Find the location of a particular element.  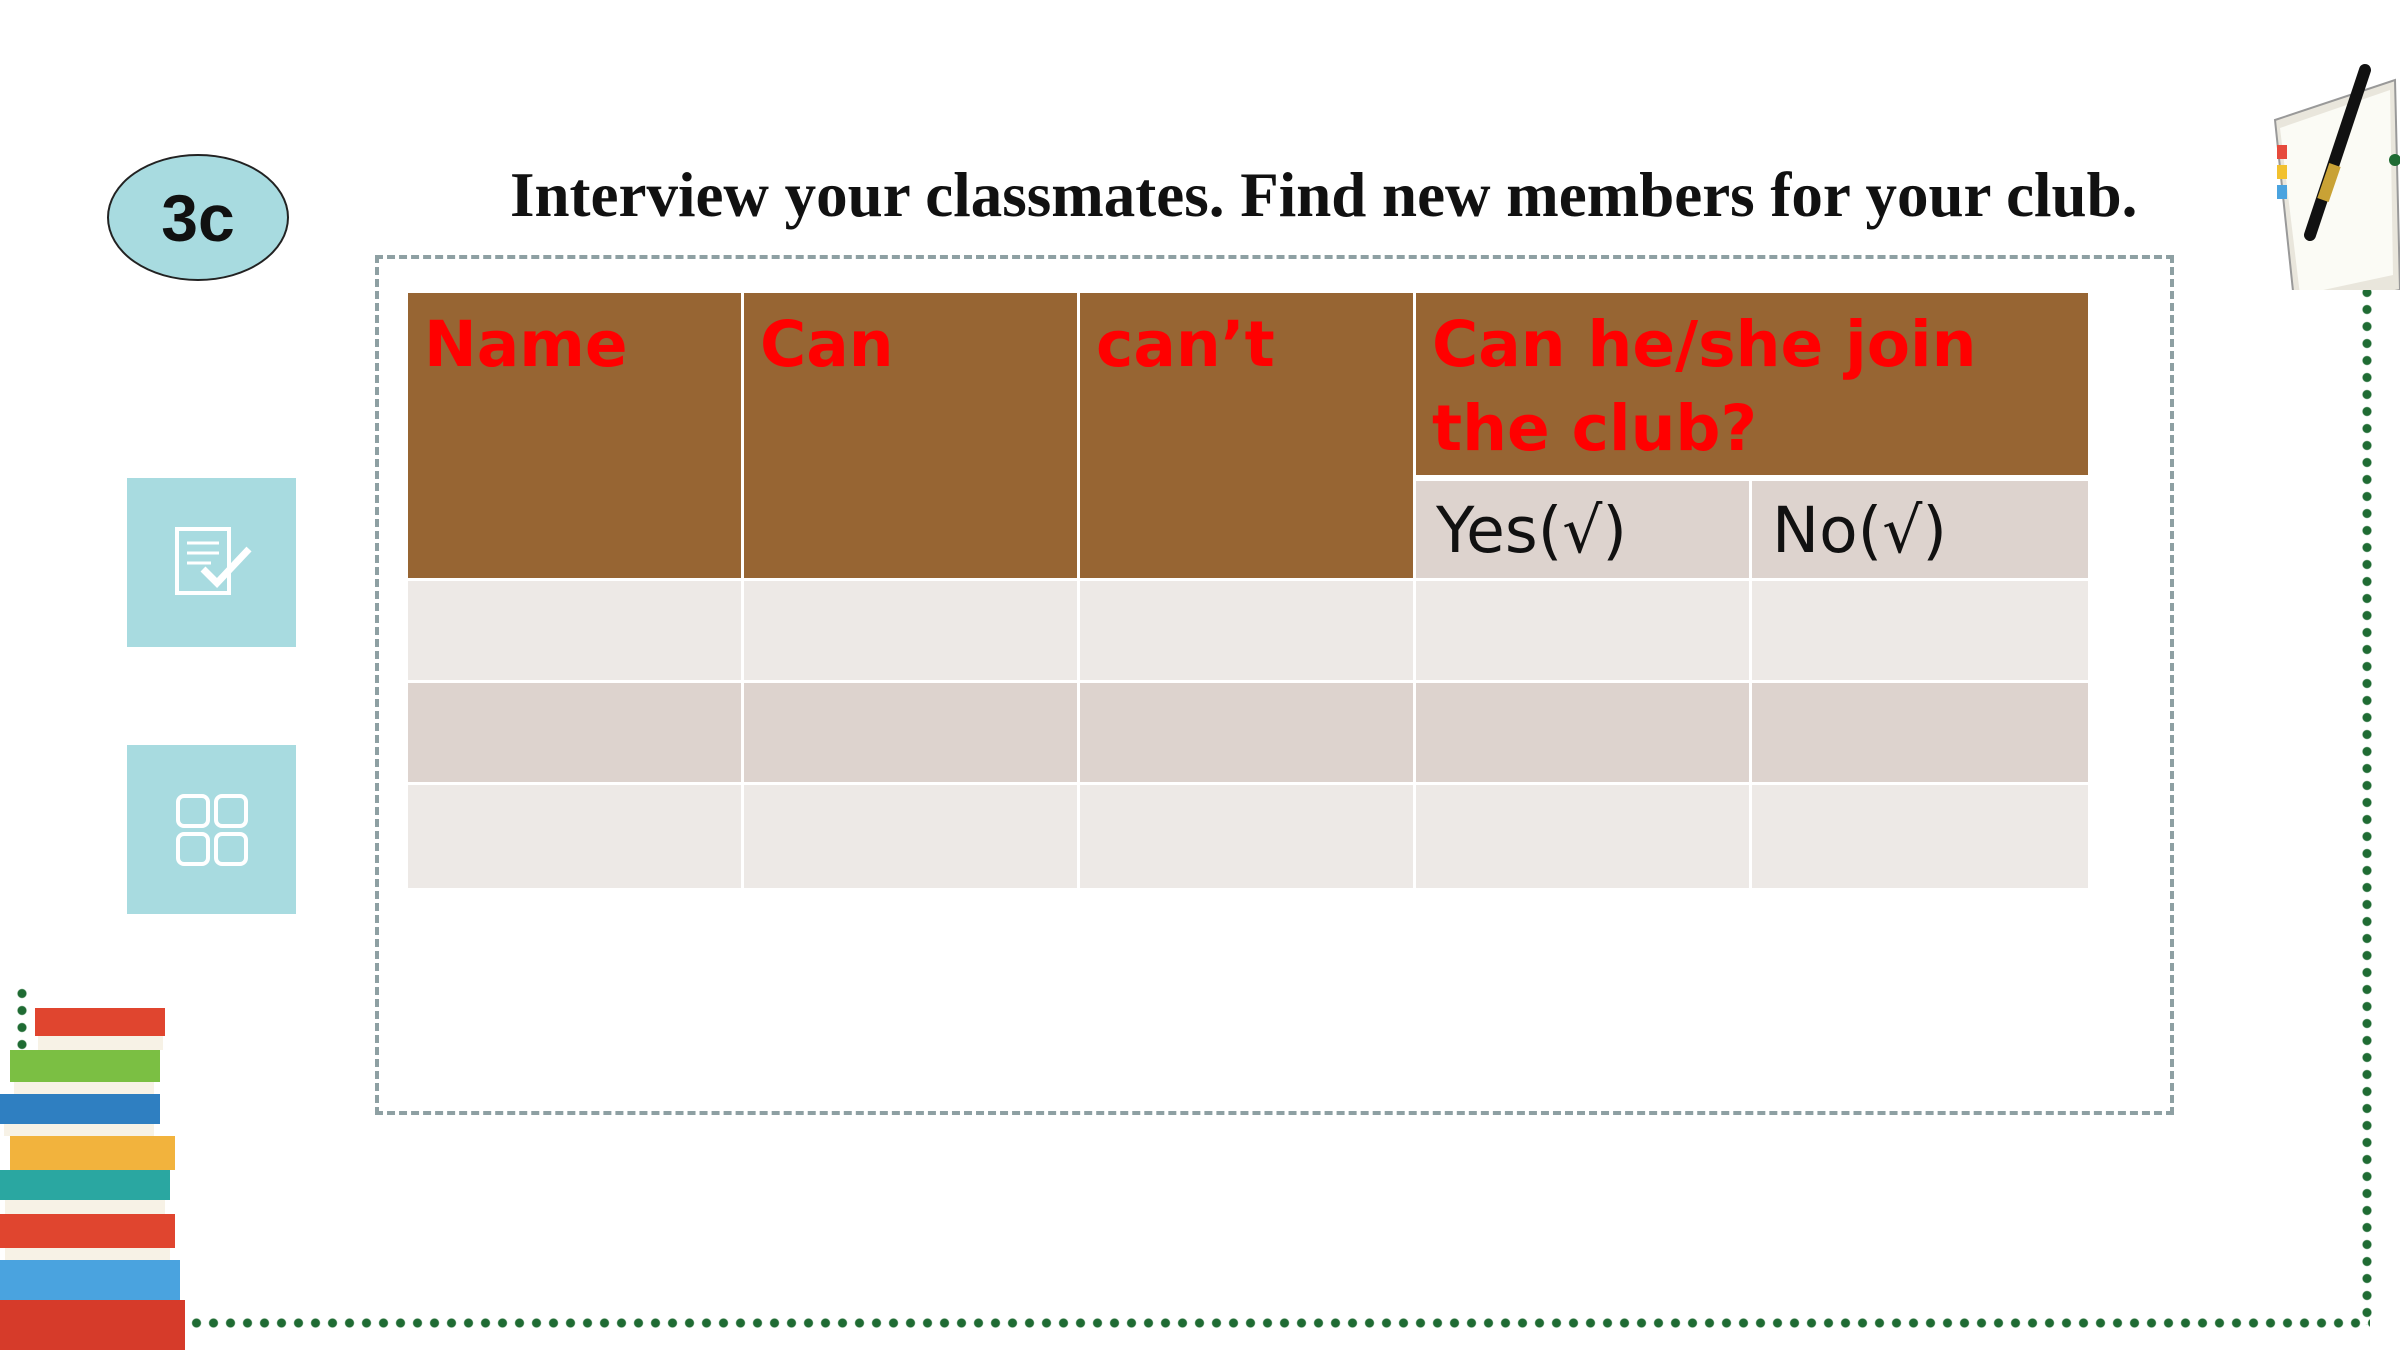

notebook-pen-illustration is located at coordinates (2336, 177).